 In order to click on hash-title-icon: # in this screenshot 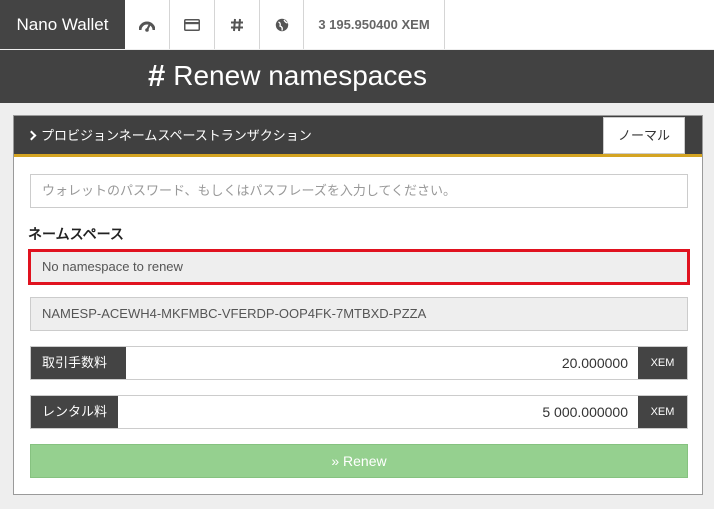, I will do `click(157, 75)`.